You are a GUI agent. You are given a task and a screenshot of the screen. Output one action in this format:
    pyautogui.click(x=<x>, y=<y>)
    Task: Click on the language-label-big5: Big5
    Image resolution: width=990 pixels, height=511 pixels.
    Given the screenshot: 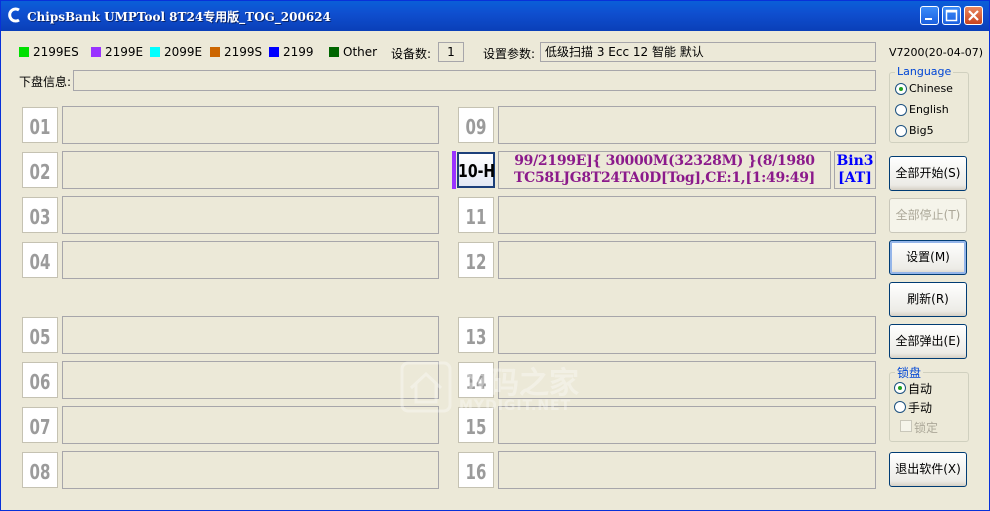 What is the action you would take?
    pyautogui.click(x=921, y=130)
    